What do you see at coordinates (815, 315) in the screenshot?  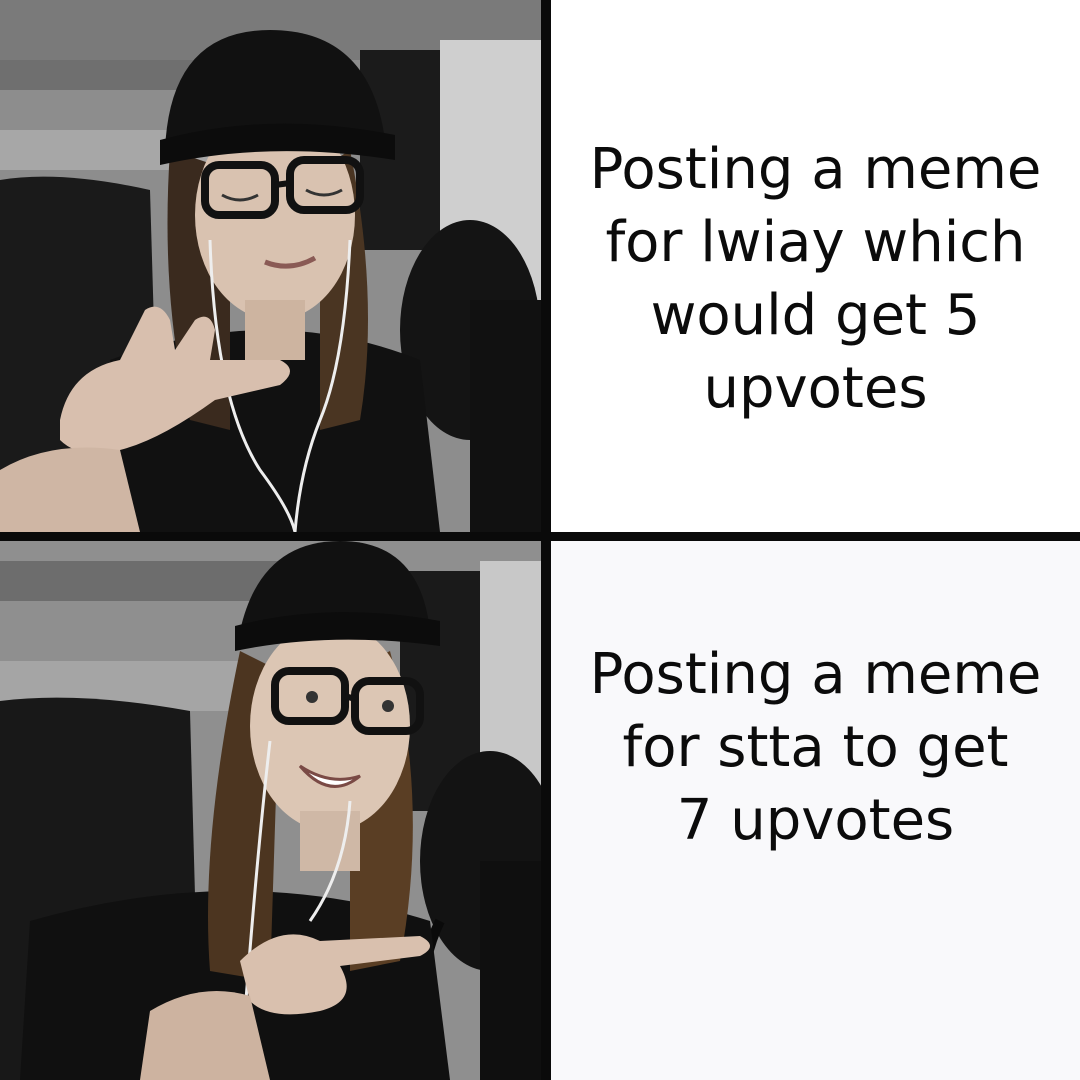 I see `caption-top-line-3: would get 5` at bounding box center [815, 315].